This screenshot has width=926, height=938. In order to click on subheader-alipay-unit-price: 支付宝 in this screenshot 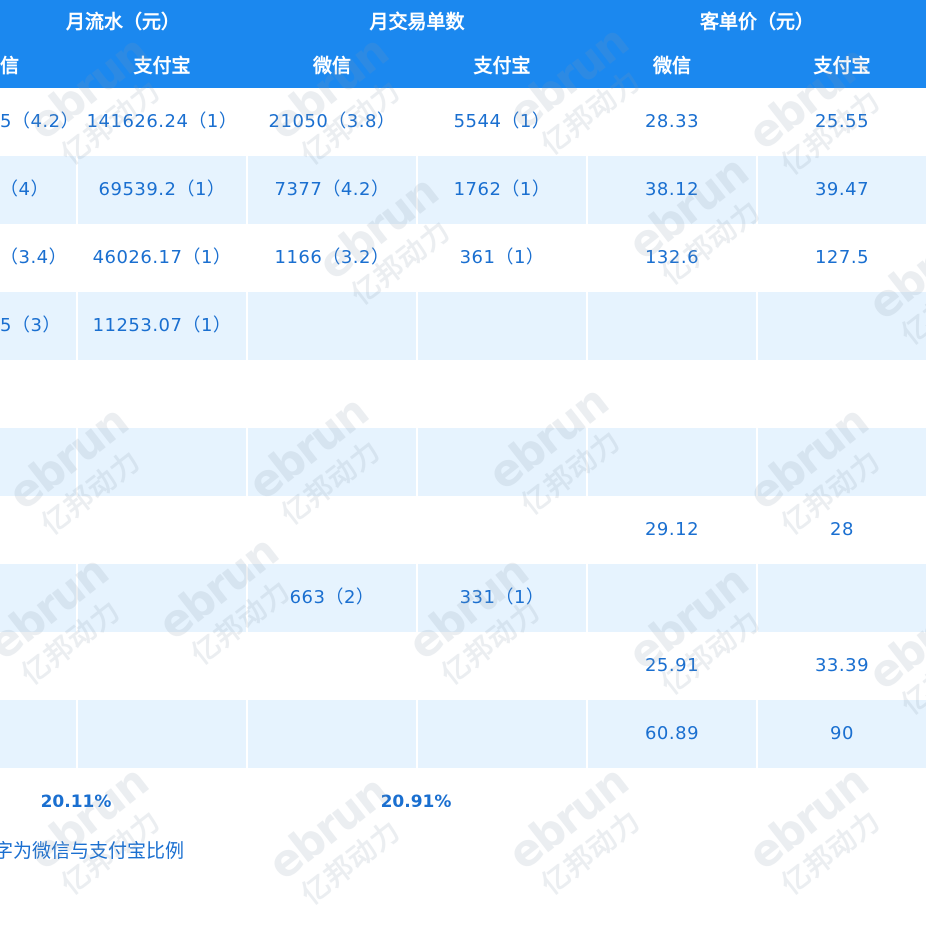, I will do `click(842, 66)`.